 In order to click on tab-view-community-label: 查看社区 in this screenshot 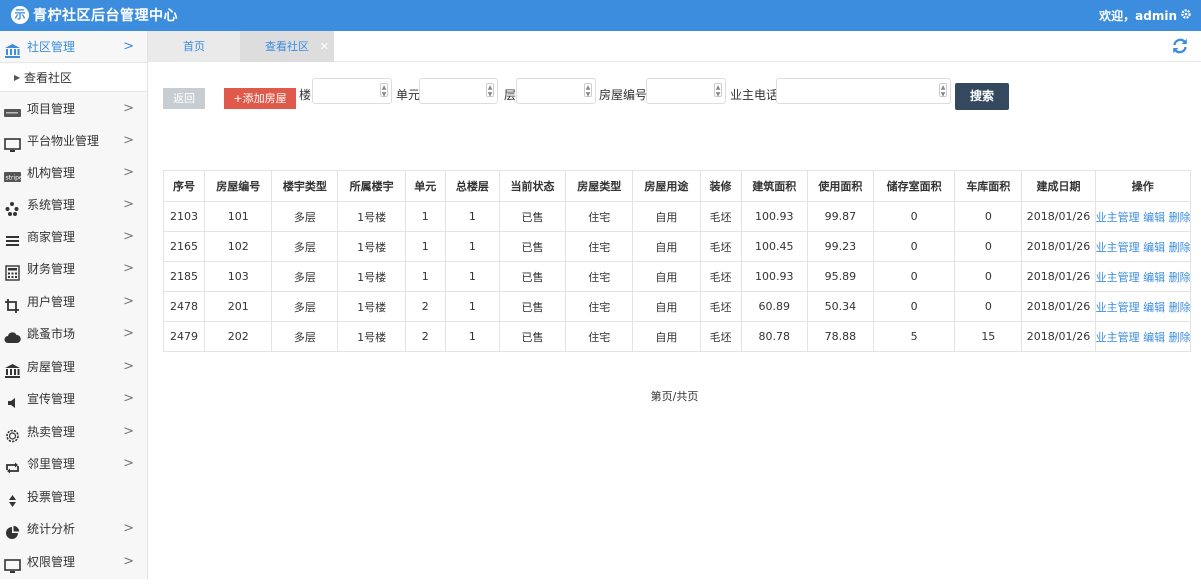, I will do `click(287, 46)`.